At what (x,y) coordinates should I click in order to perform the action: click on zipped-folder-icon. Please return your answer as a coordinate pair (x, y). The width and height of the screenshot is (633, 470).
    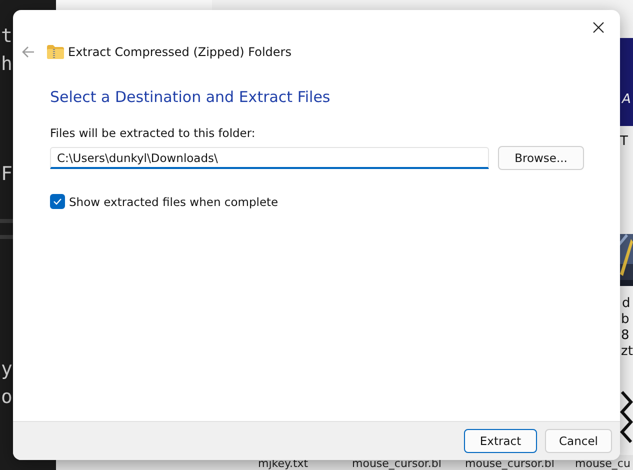
    Looking at the image, I should click on (55, 52).